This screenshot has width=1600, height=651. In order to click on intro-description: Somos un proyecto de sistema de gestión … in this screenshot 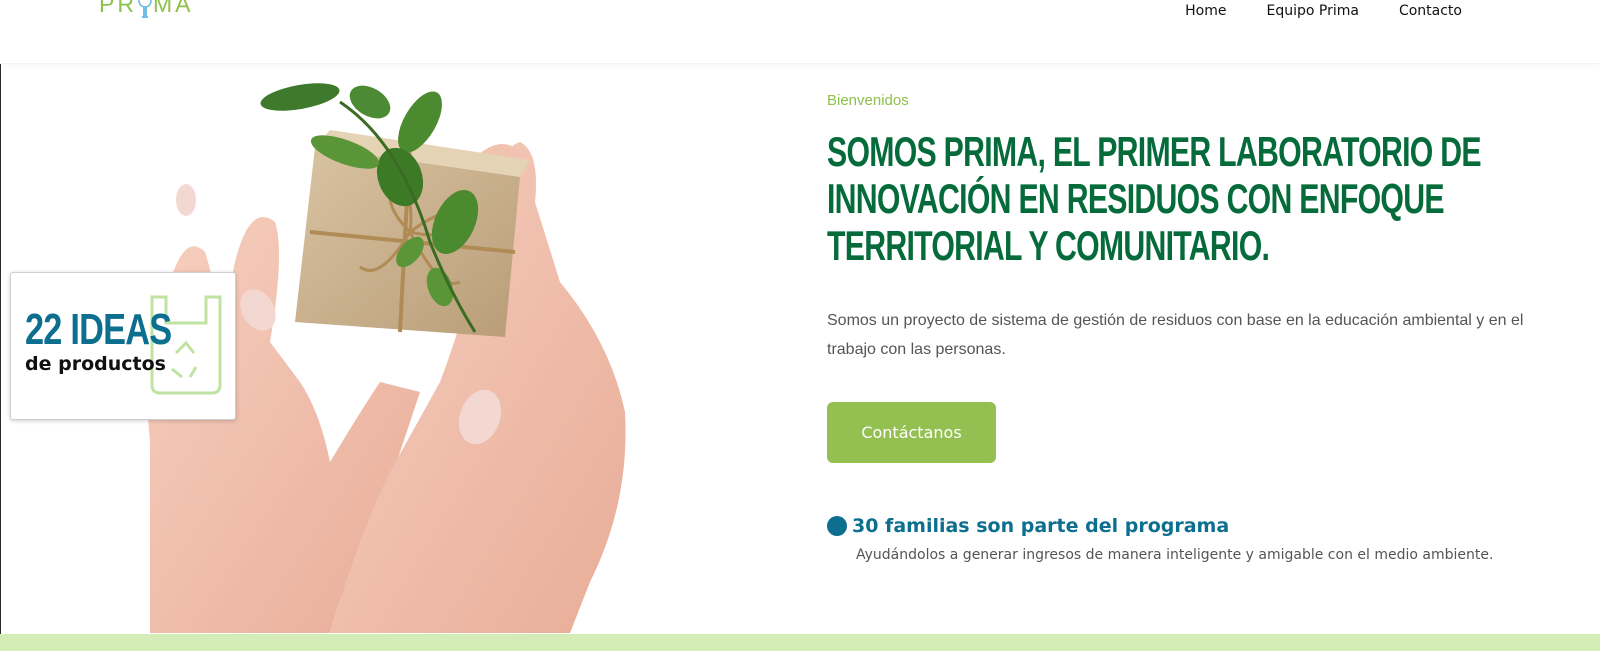, I will do `click(1175, 335)`.